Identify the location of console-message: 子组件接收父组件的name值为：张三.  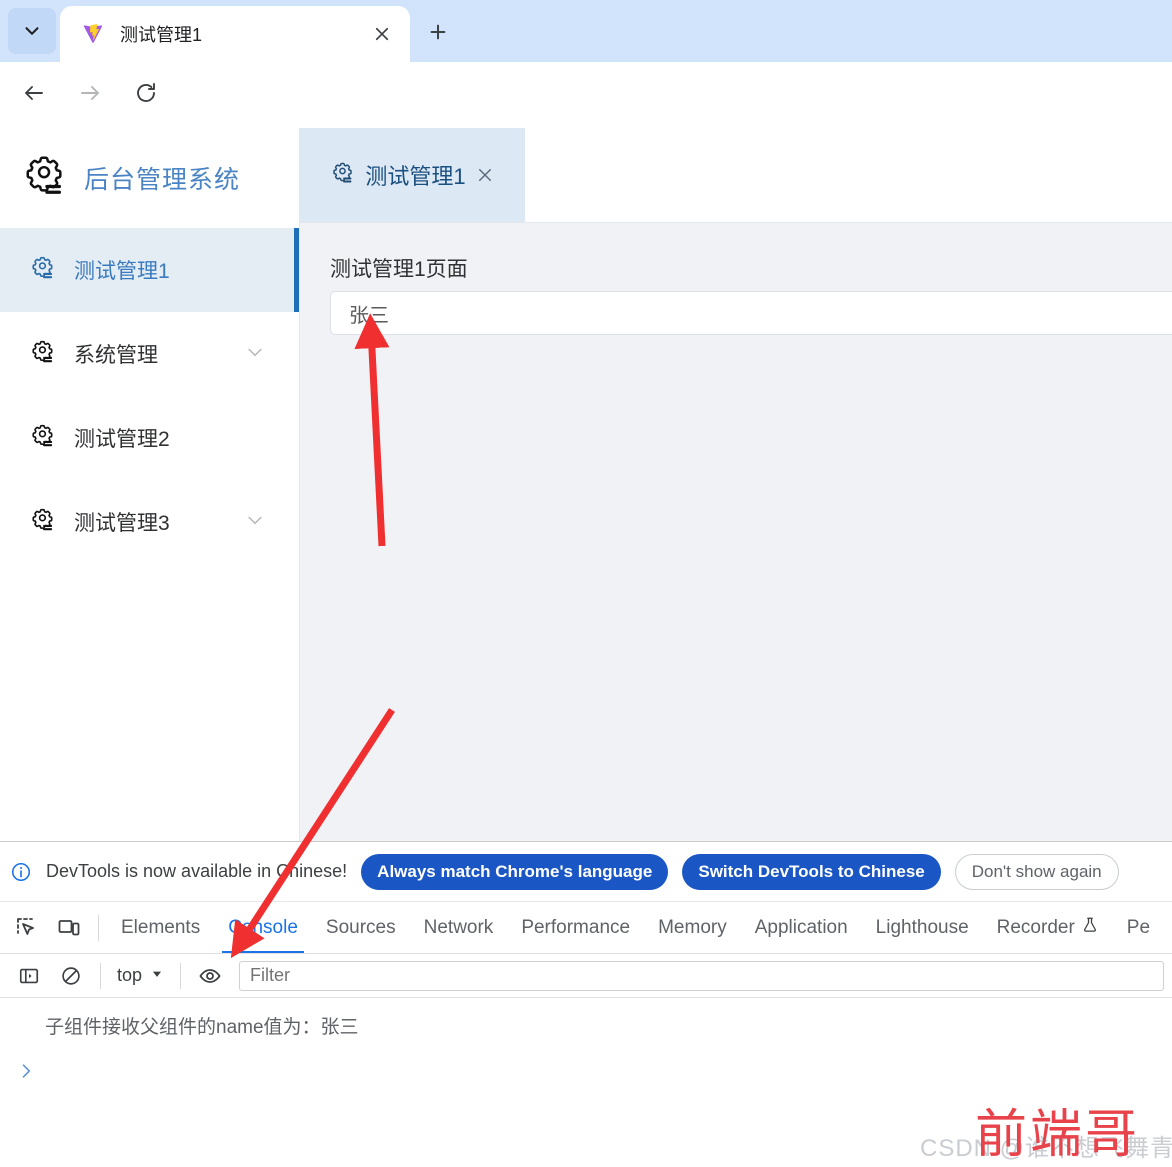
(202, 1027).